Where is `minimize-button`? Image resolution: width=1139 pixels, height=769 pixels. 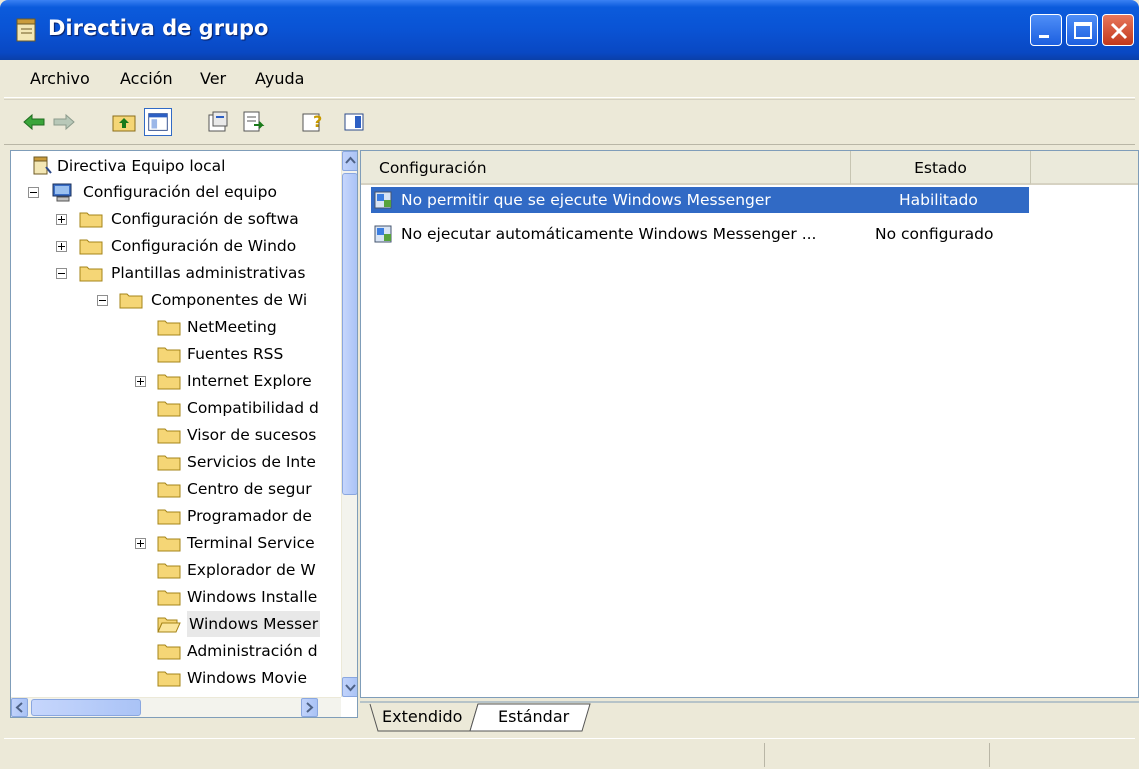 minimize-button is located at coordinates (1046, 30).